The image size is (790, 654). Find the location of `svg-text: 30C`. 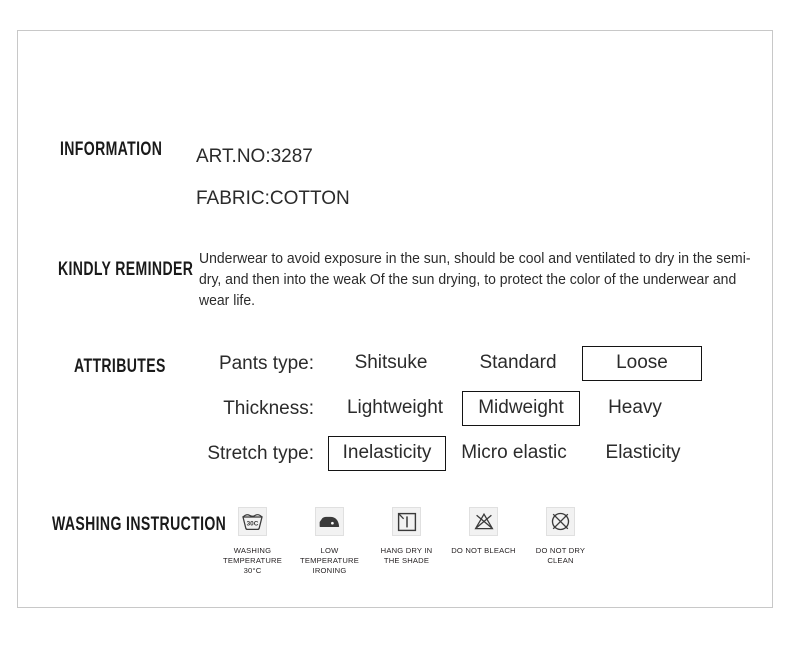

svg-text: 30C is located at coordinates (253, 523).